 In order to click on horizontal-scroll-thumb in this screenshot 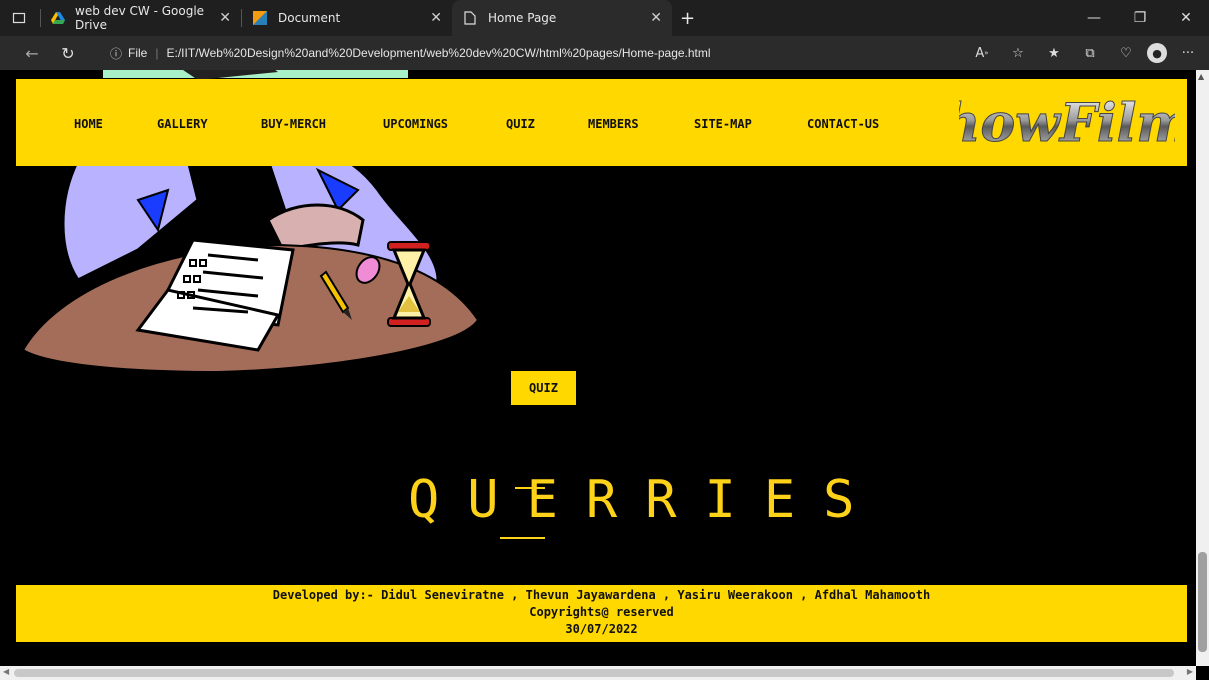, I will do `click(594, 673)`.